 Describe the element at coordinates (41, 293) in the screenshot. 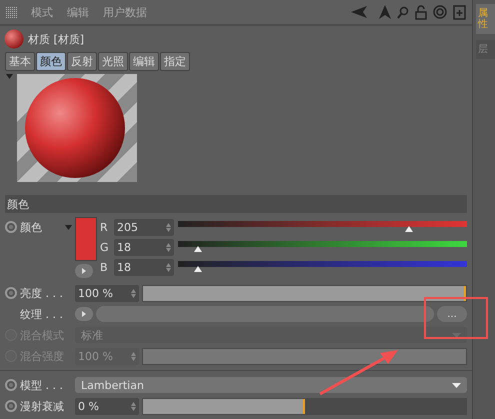

I see `field-label: 亮度 . . .` at that location.